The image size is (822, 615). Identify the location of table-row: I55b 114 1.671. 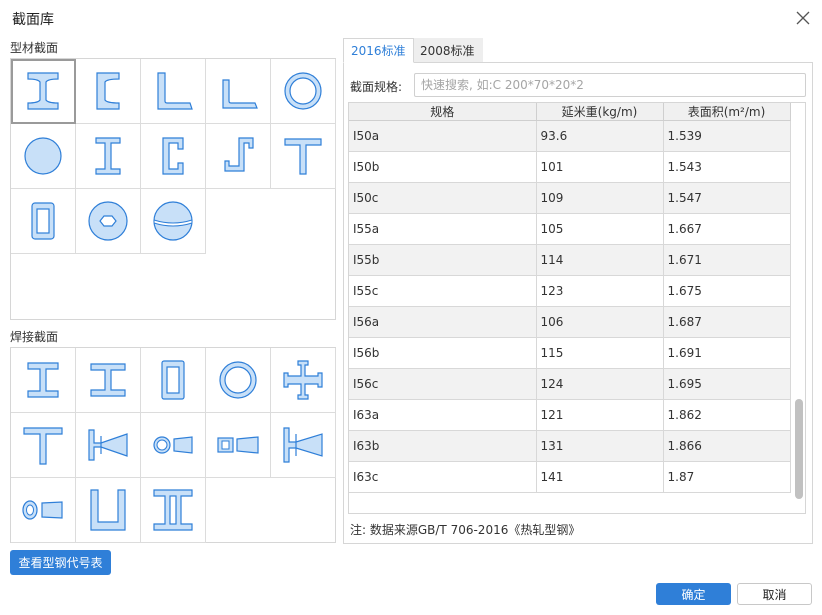
(570, 260).